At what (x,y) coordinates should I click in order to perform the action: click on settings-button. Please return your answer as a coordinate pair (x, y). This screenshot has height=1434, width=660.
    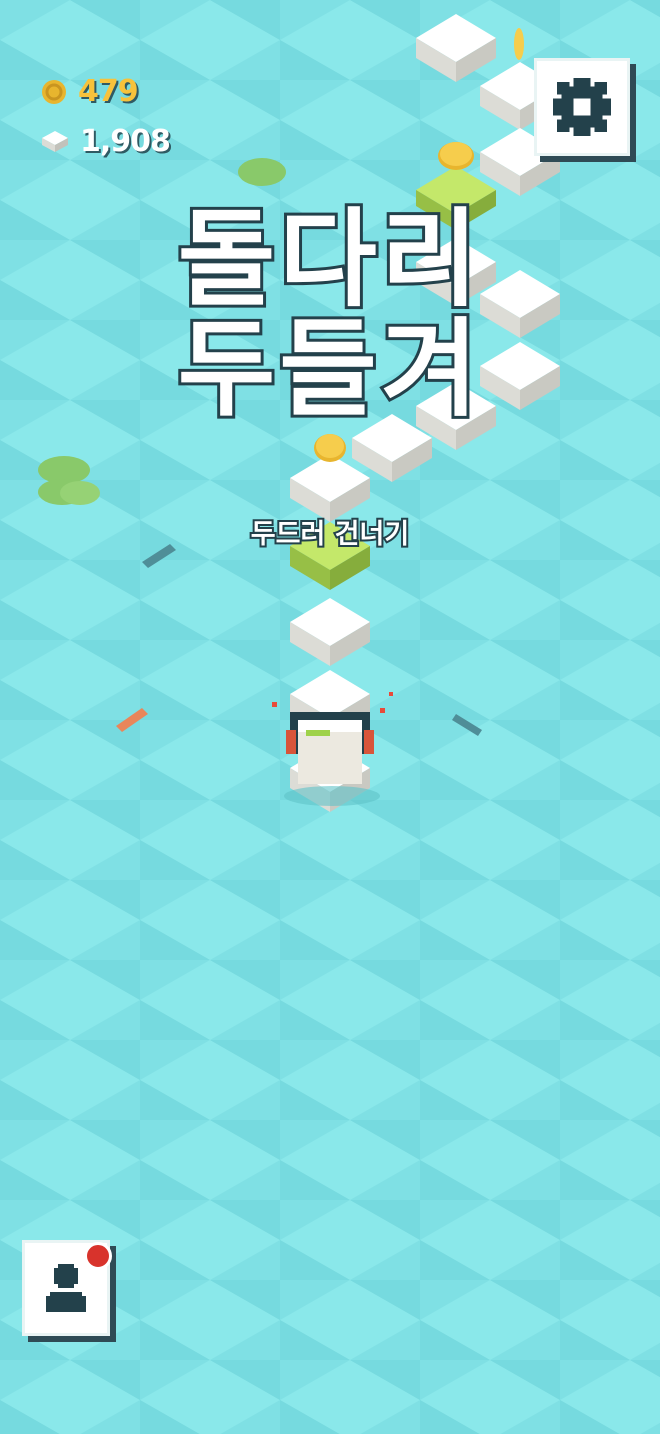
    Looking at the image, I should click on (582, 107).